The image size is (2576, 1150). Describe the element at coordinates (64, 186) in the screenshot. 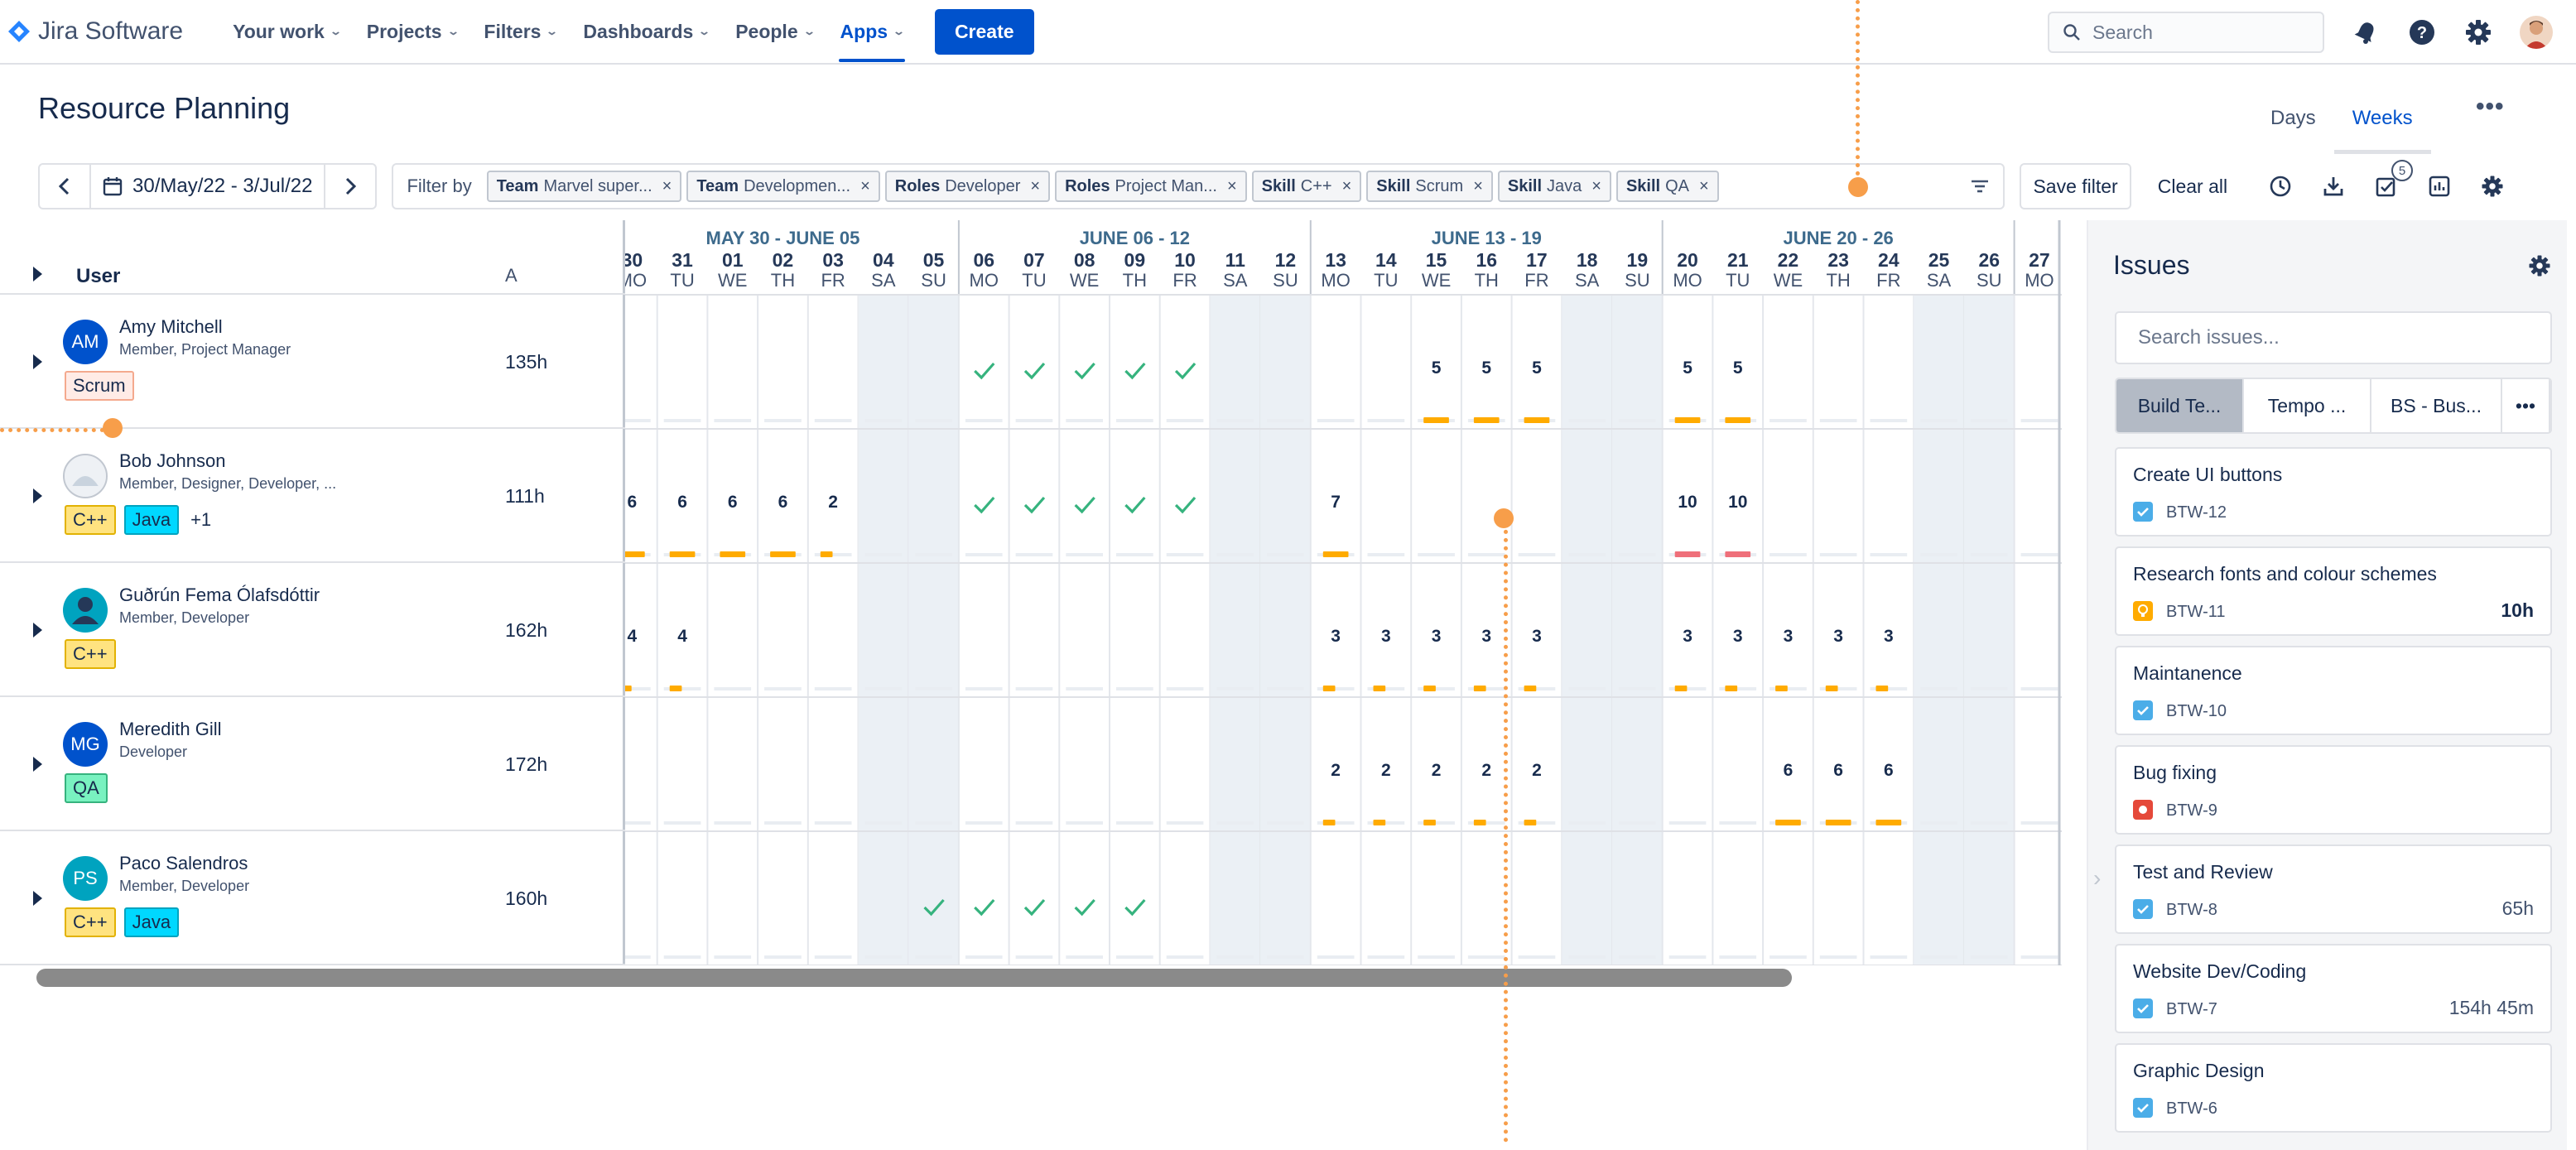

I see `previous-period-button` at that location.